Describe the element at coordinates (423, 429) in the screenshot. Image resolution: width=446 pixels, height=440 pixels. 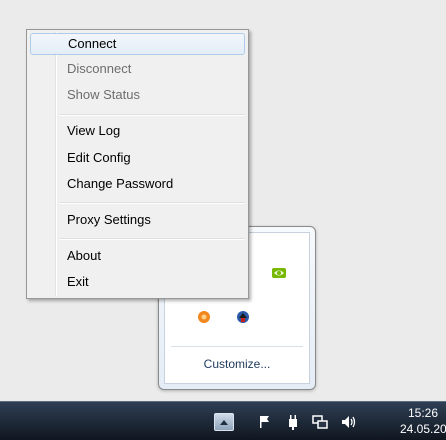
I see `clock-date: 24.05.2017` at that location.